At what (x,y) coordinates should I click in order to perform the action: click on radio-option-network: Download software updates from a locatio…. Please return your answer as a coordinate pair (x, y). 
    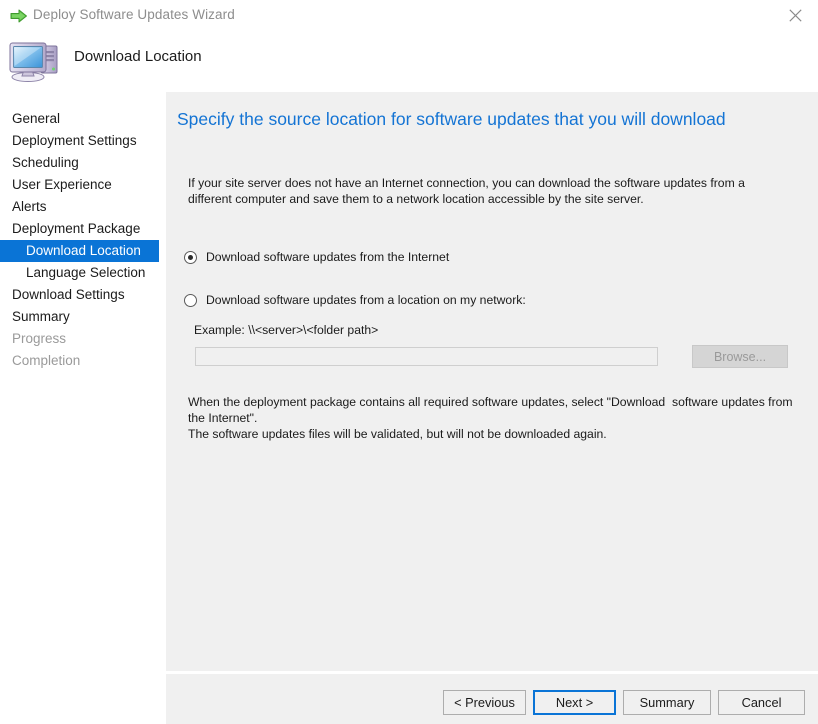
    Looking at the image, I should click on (355, 300).